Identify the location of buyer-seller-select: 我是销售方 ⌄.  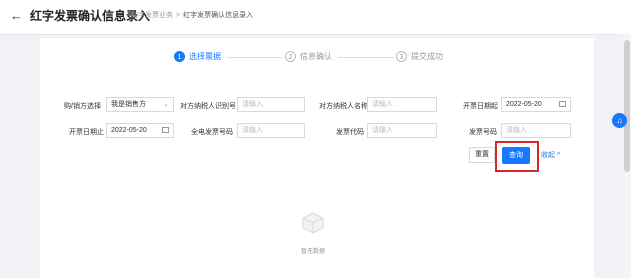
(140, 104).